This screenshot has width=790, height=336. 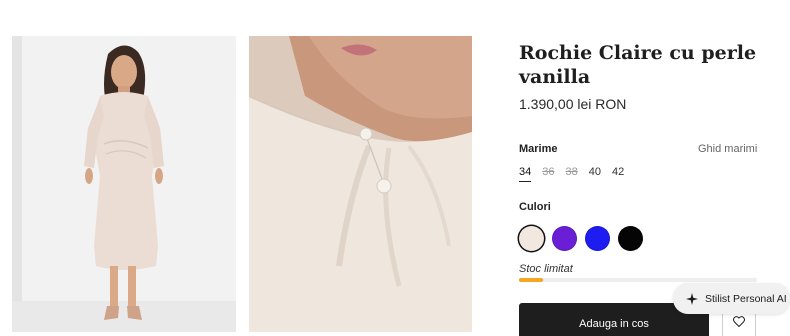 I want to click on stock-status-label: Stoc limitat, so click(x=546, y=269).